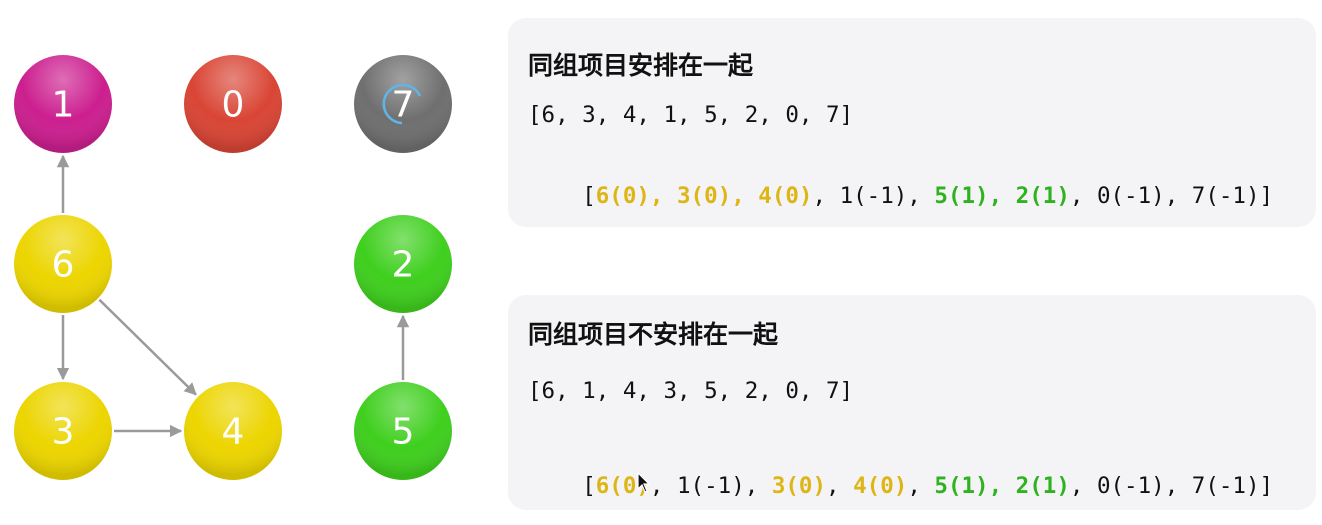 The width and height of the screenshot is (1322, 525). I want to click on node-label: 0, so click(233, 105).